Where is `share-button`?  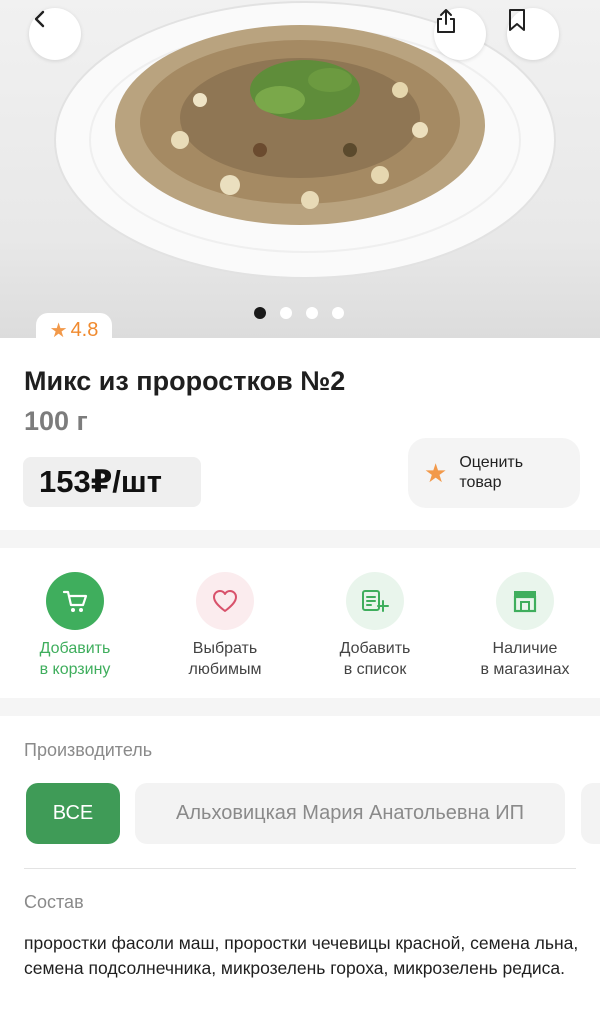 share-button is located at coordinates (460, 34).